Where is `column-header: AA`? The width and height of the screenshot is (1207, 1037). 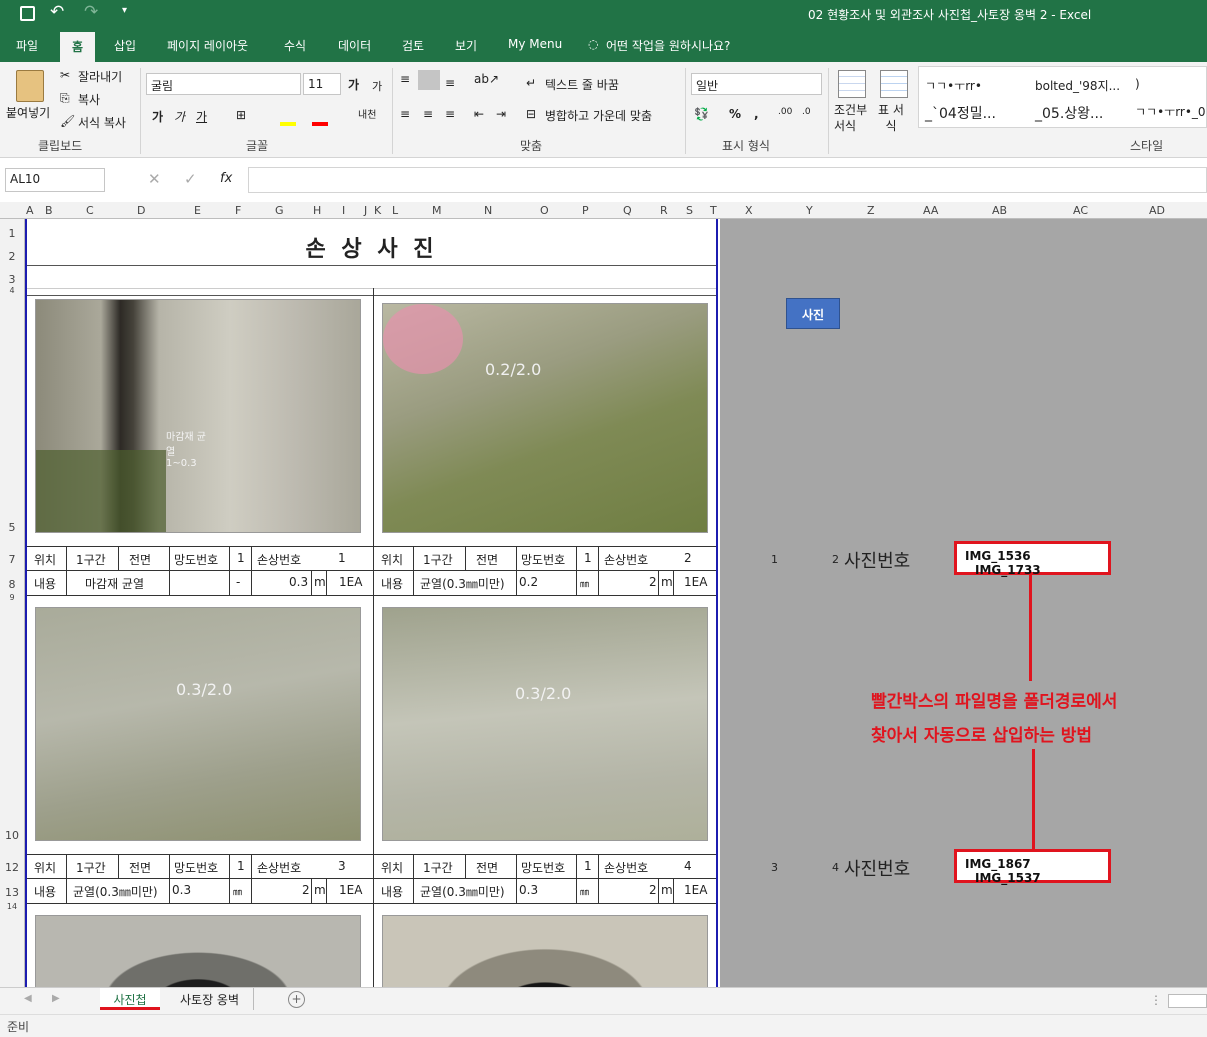 column-header: AA is located at coordinates (930, 210).